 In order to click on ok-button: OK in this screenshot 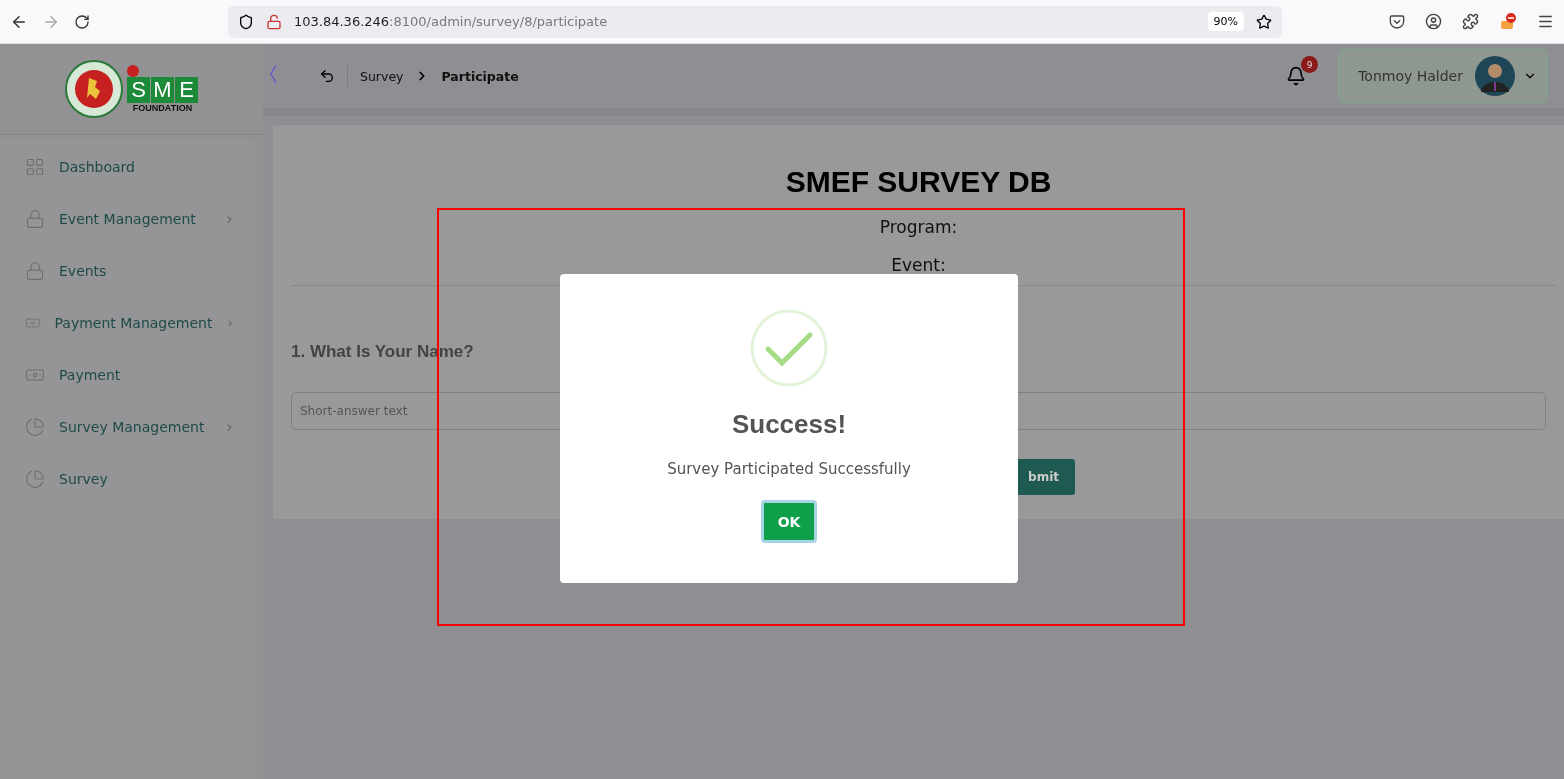, I will do `click(789, 521)`.